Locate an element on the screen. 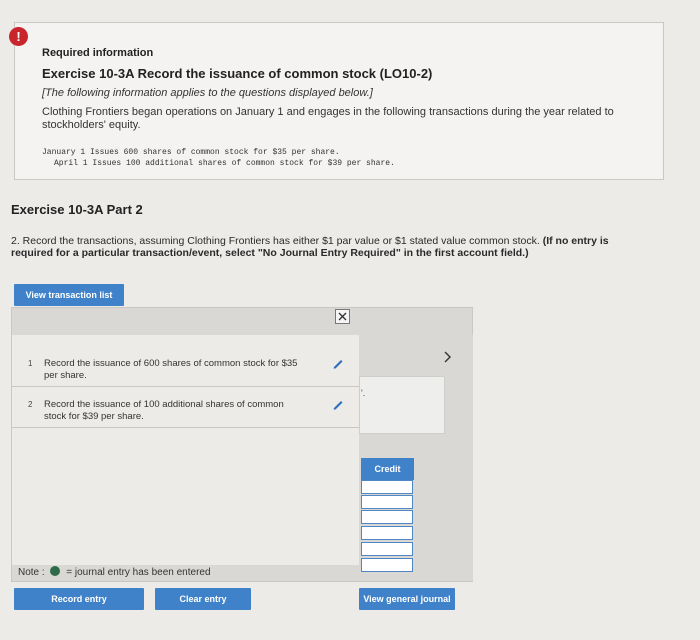 This screenshot has height=640, width=700. truncated-text: '. is located at coordinates (363, 393).